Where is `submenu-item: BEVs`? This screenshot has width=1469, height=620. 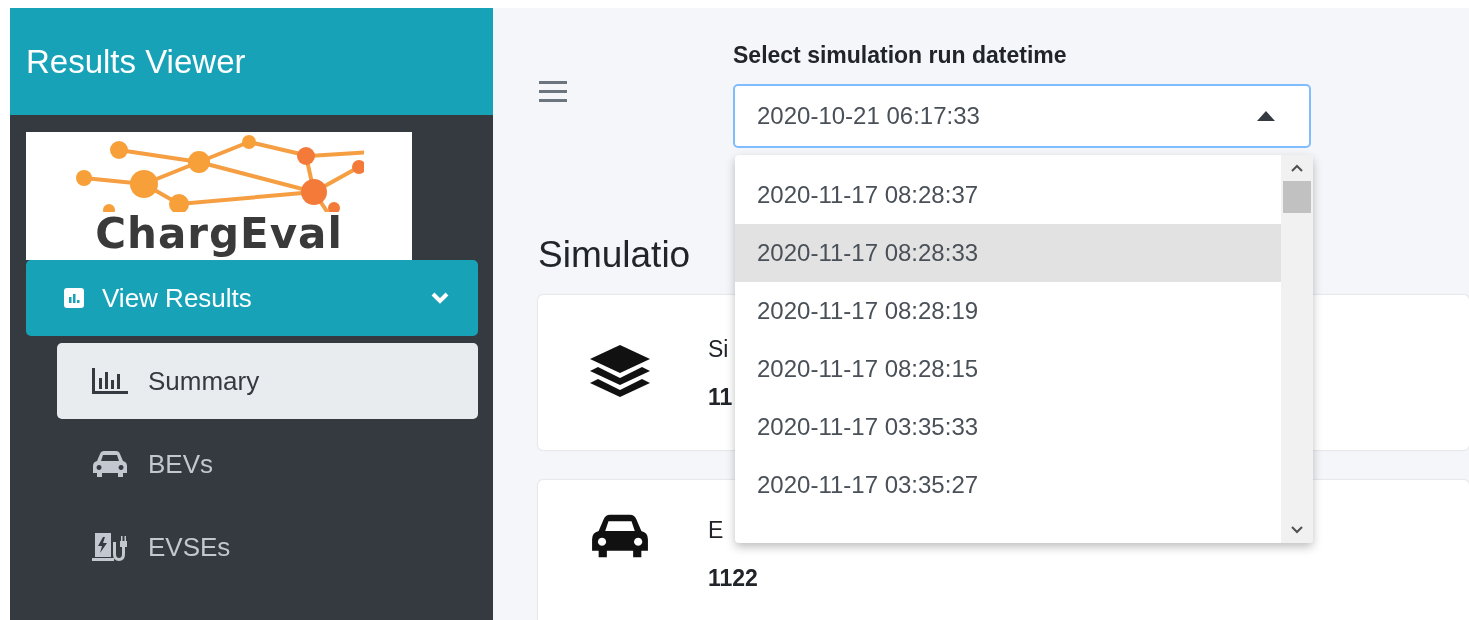
submenu-item: BEVs is located at coordinates (267, 464).